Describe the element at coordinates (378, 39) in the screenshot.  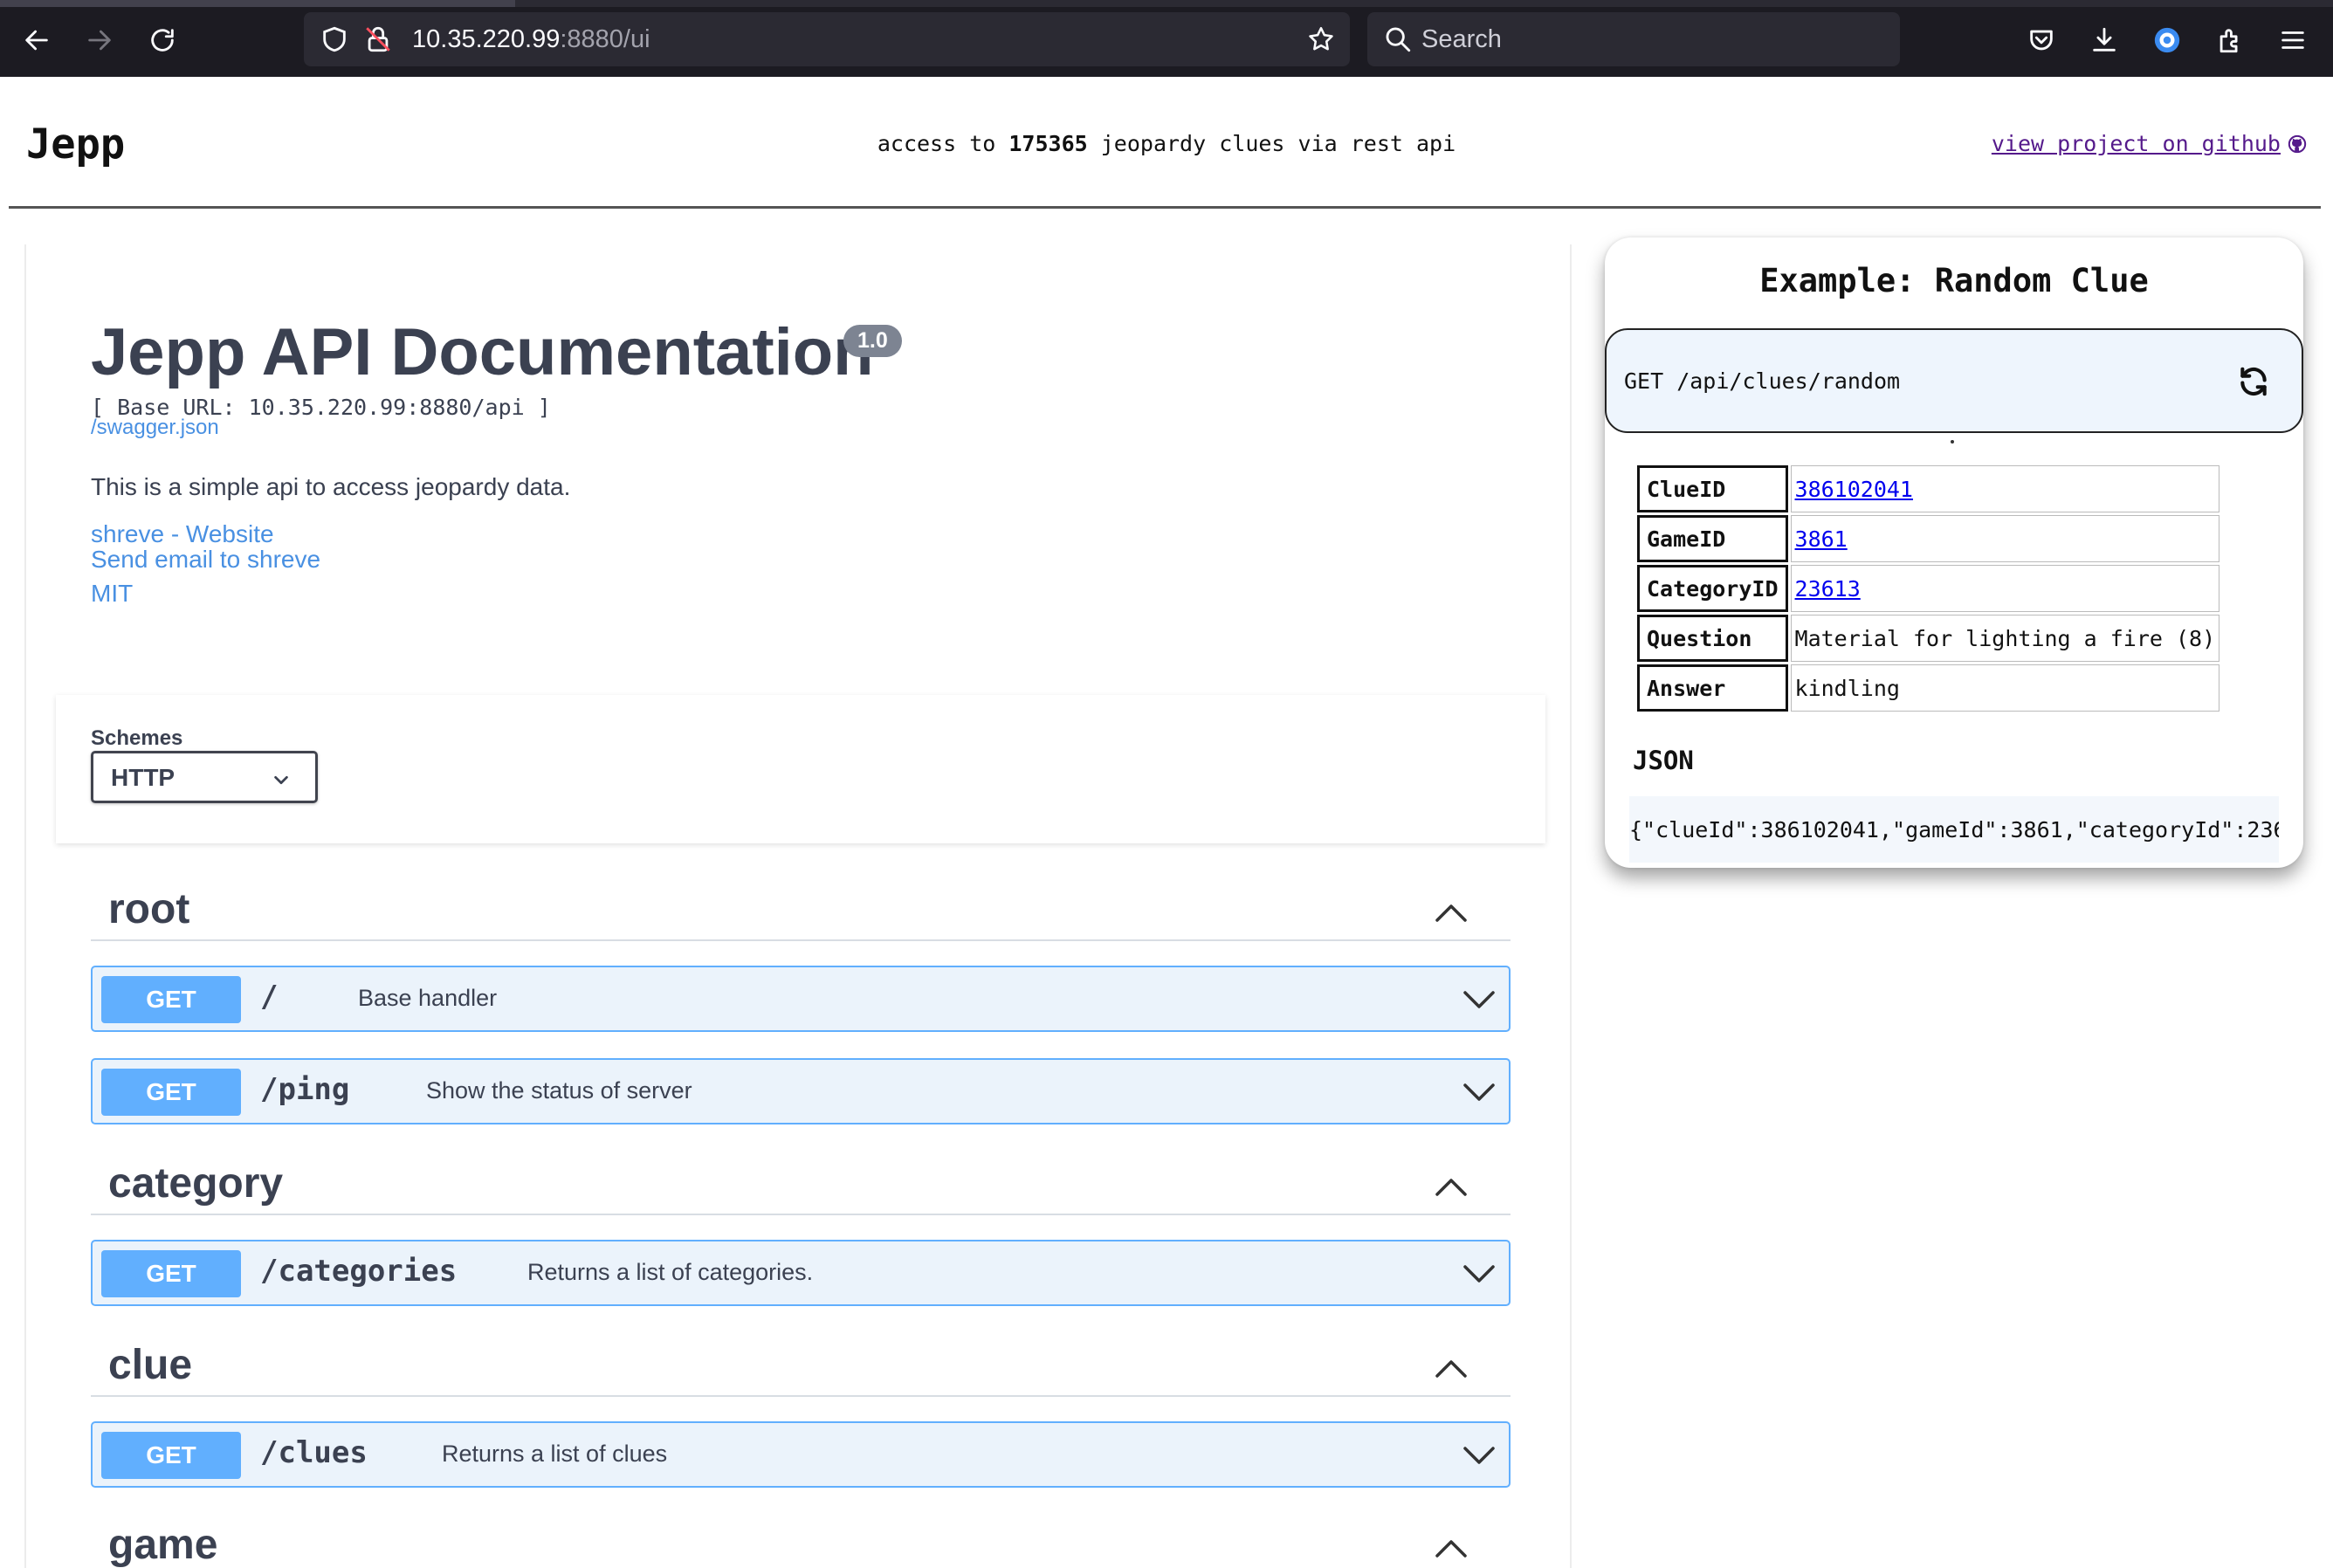
I see `insecure-lock-icon` at that location.